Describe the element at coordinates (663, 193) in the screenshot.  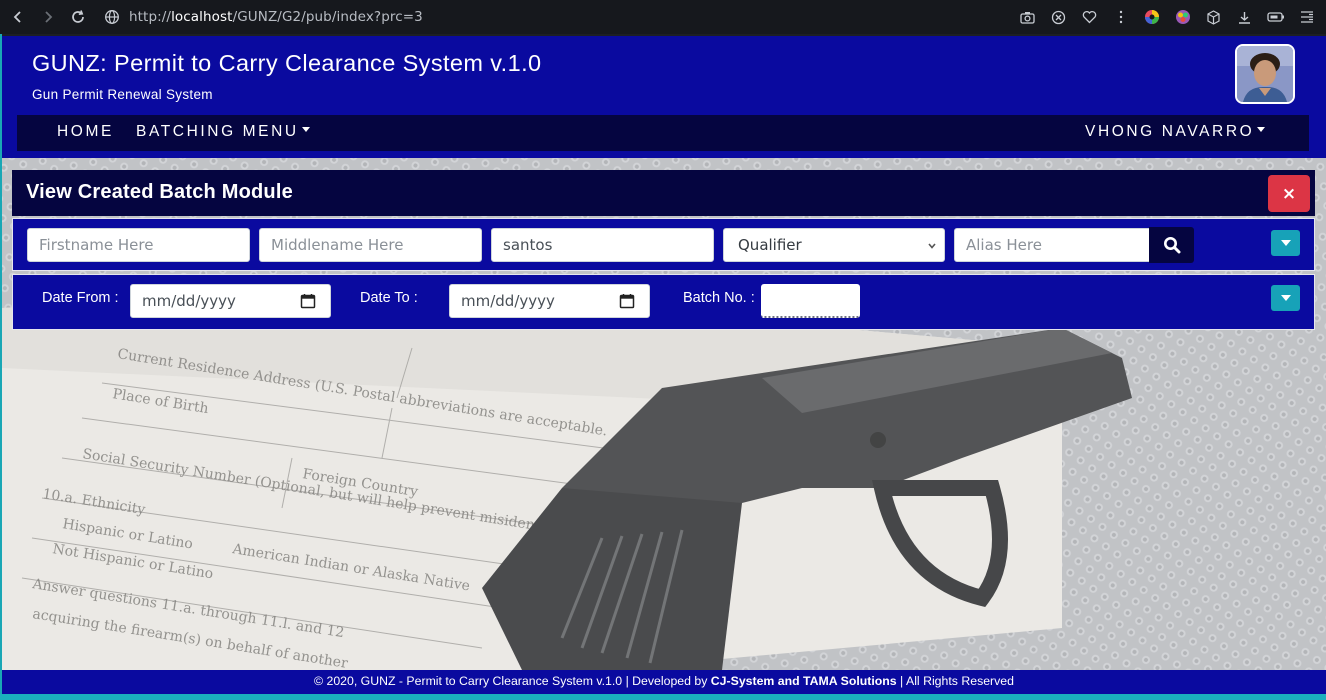
I see `module-header: View Created Batch Module ×` at that location.